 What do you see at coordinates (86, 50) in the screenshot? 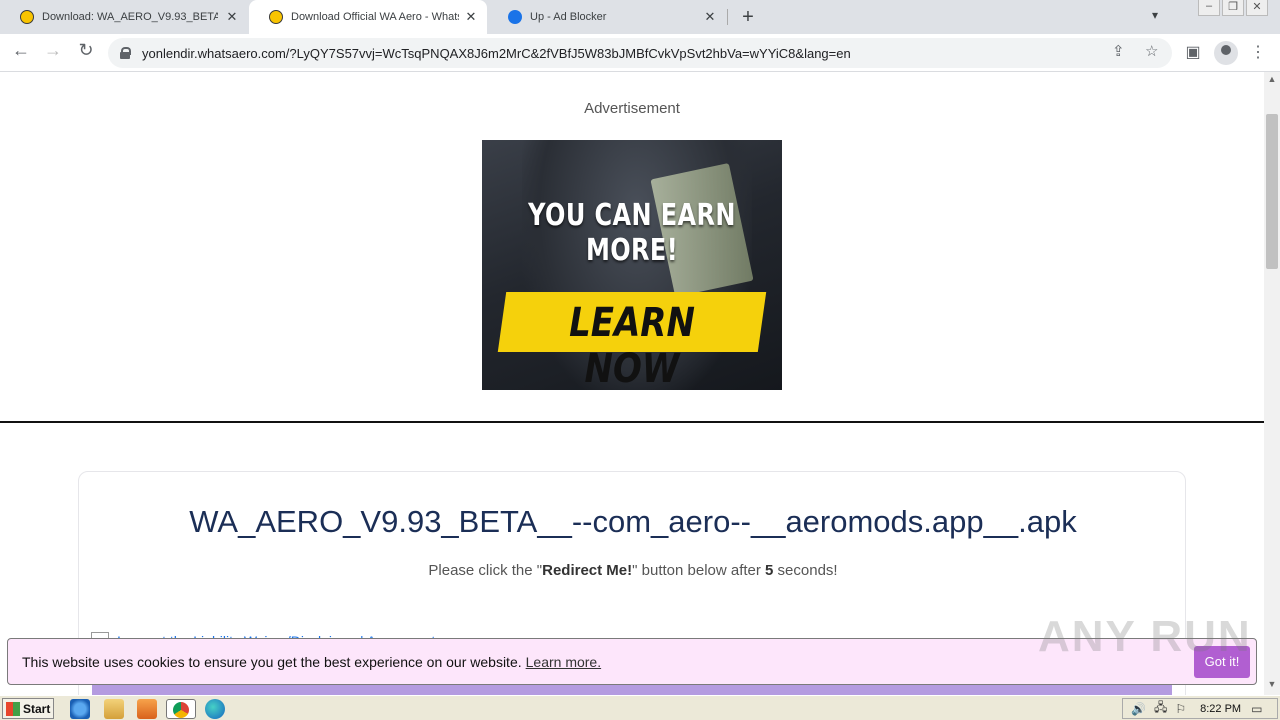
I see `reload-icon: ↻` at bounding box center [86, 50].